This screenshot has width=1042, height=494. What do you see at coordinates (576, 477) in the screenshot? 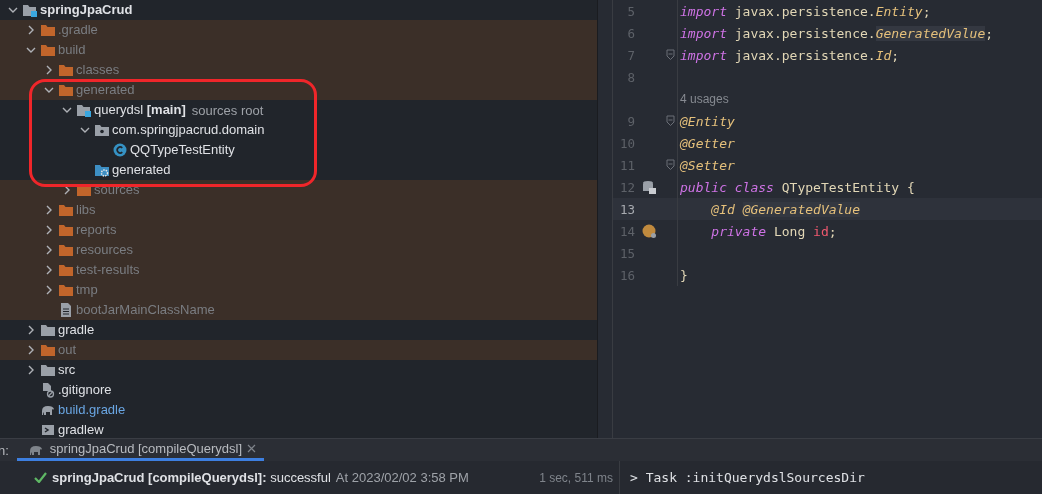
I see `build-duration: 1 sec, 511 ms` at bounding box center [576, 477].